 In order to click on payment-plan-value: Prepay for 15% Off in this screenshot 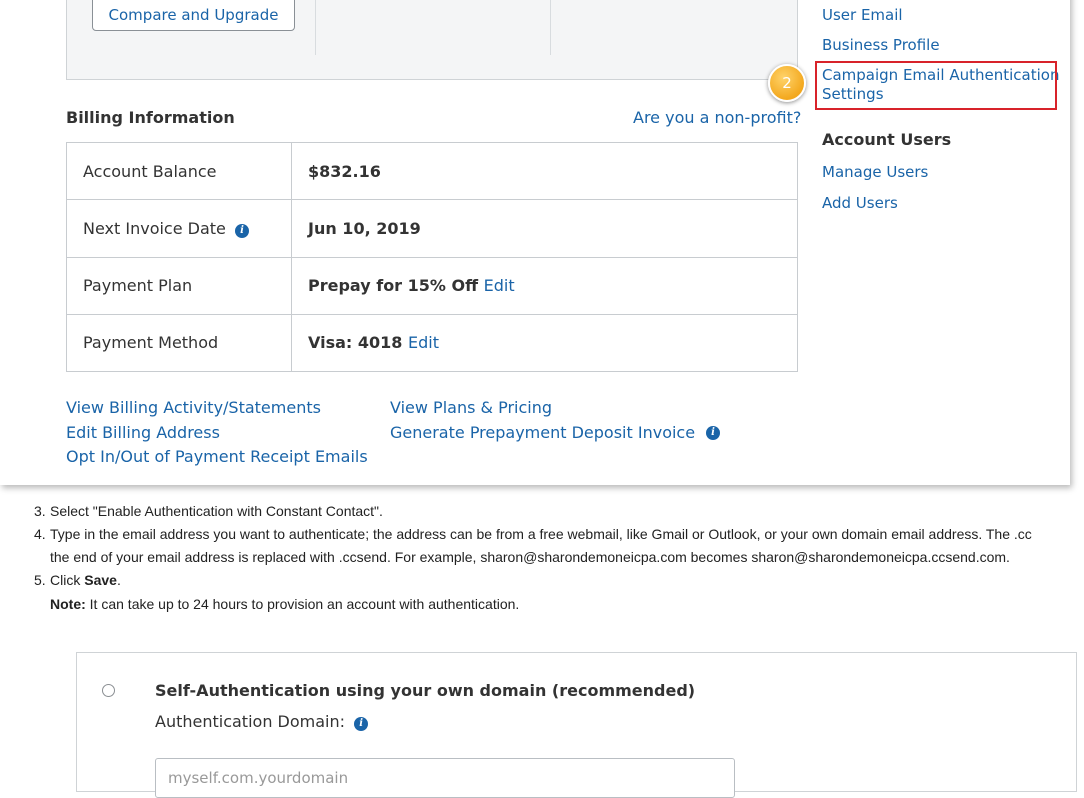, I will do `click(393, 286)`.